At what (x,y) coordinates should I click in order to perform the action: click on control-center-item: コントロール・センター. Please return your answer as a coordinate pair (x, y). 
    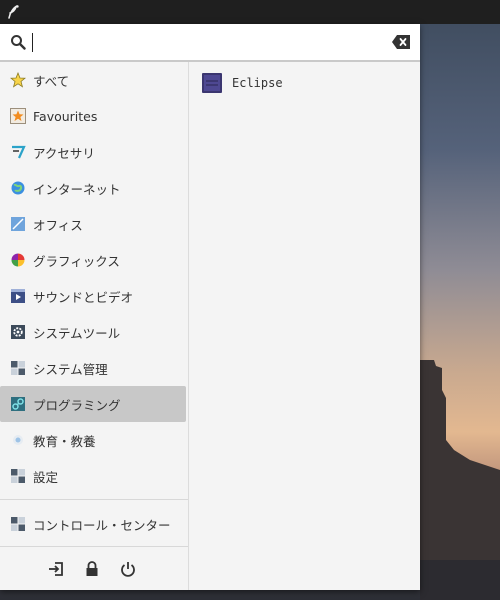
    Looking at the image, I should click on (93, 524).